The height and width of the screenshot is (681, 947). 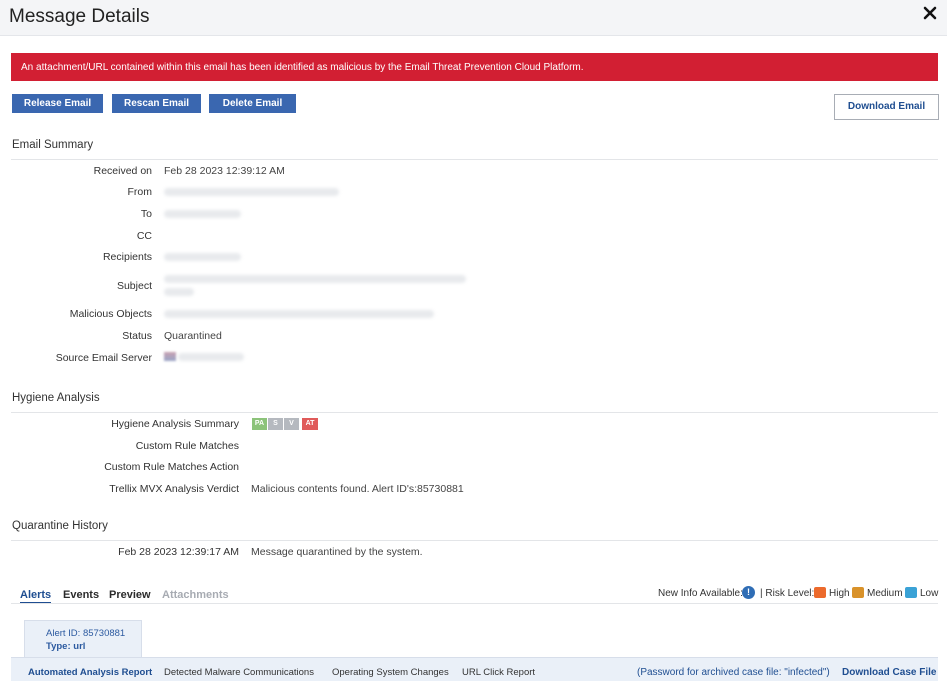 I want to click on medium-label: Medium, so click(x=885, y=593).